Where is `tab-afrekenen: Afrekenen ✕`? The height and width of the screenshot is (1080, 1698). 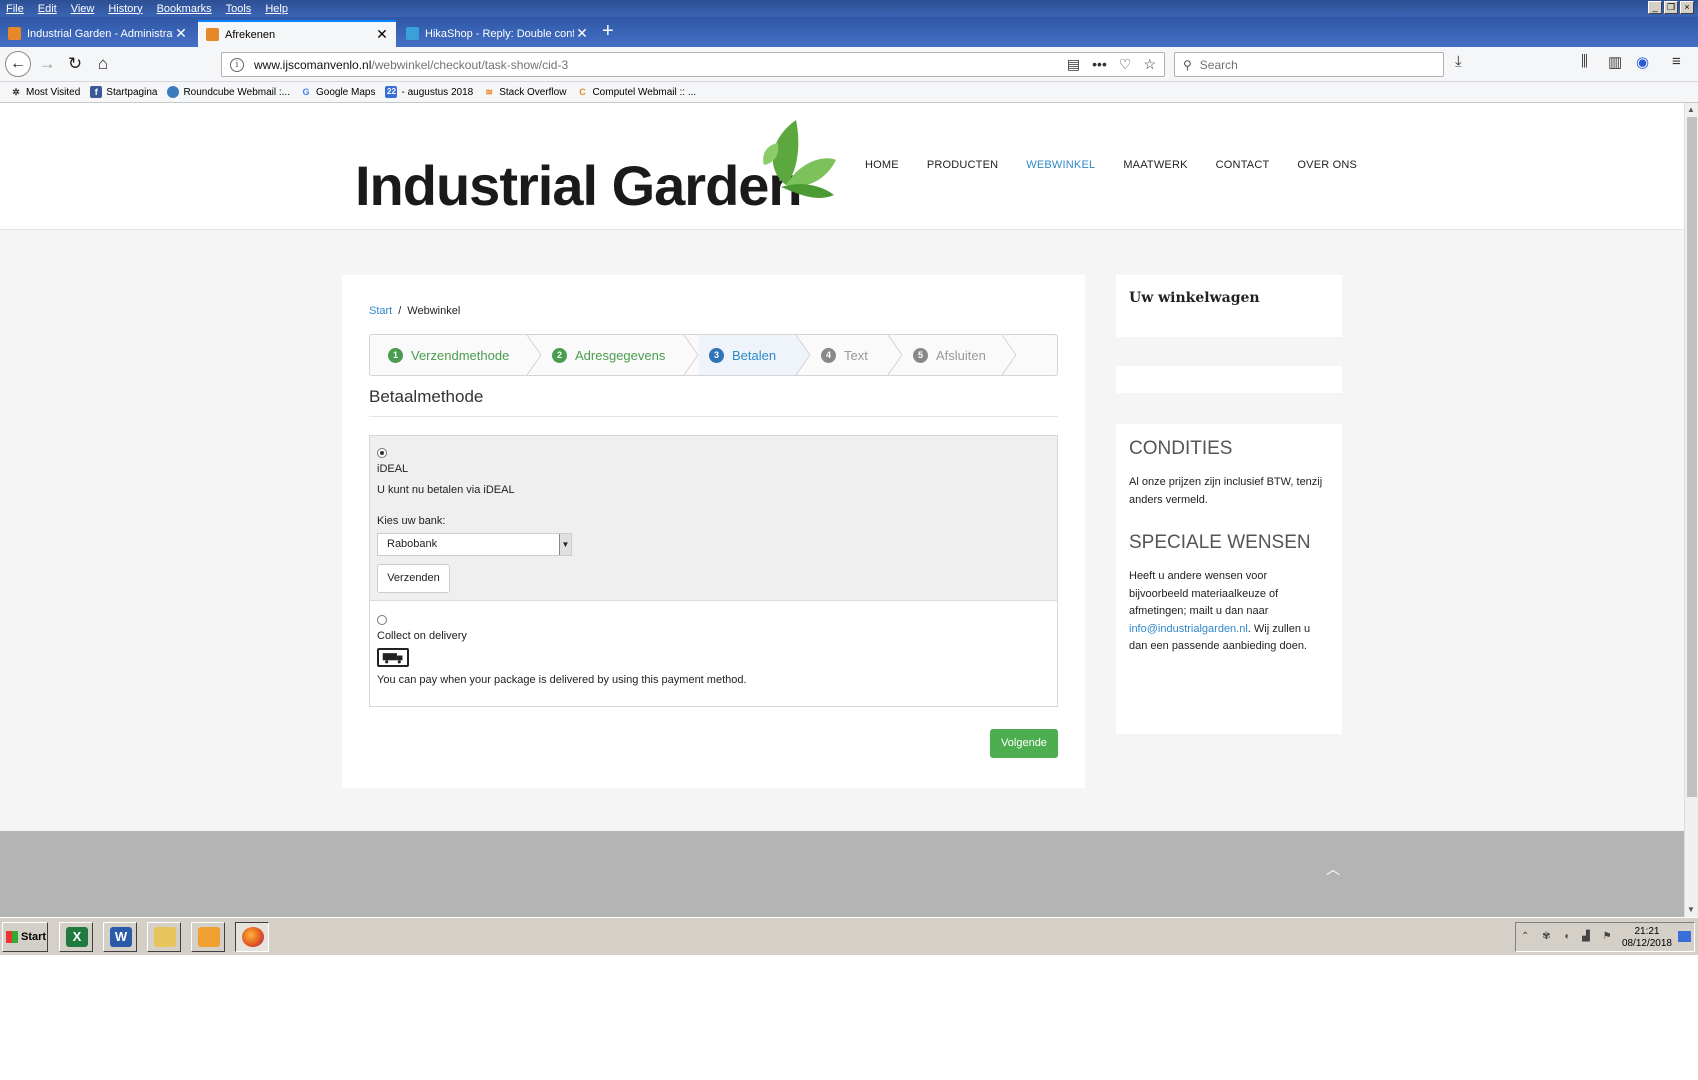 tab-afrekenen: Afrekenen ✕ is located at coordinates (297, 33).